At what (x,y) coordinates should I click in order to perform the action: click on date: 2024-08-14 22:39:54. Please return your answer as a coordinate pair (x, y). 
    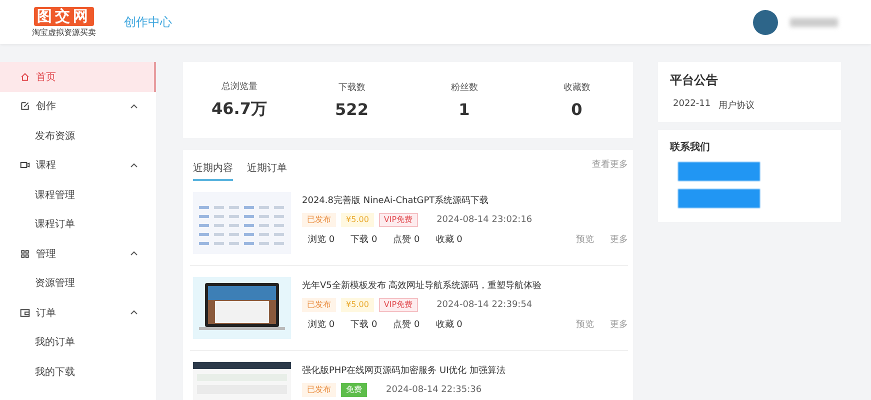
    Looking at the image, I should click on (484, 305).